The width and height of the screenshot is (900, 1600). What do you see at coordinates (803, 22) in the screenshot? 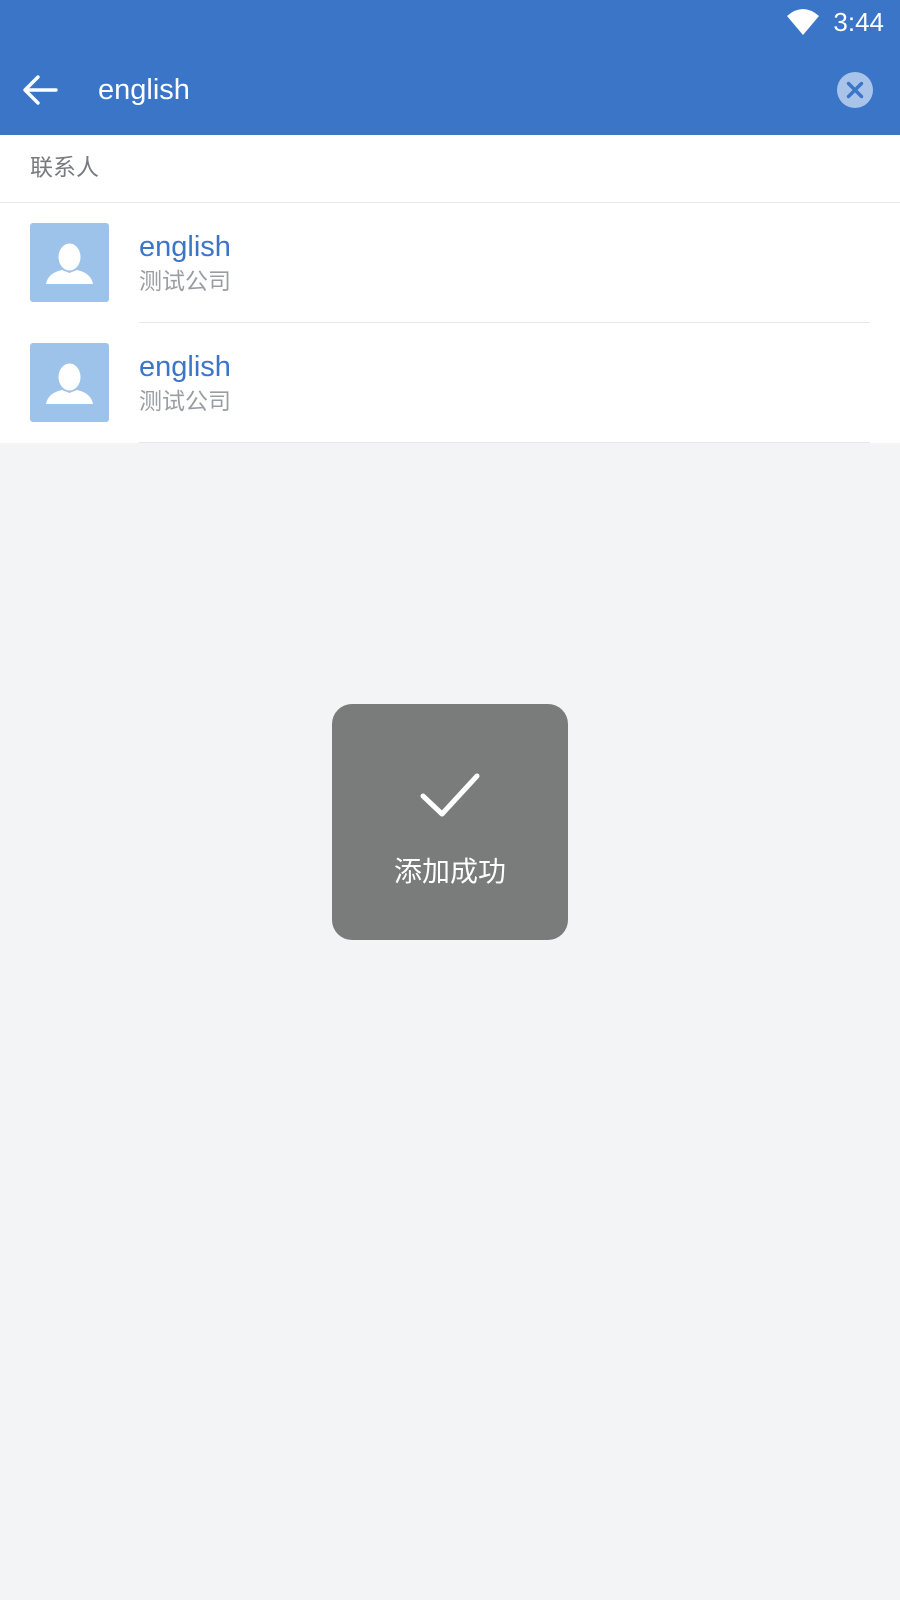
I see `wifi-icon` at bounding box center [803, 22].